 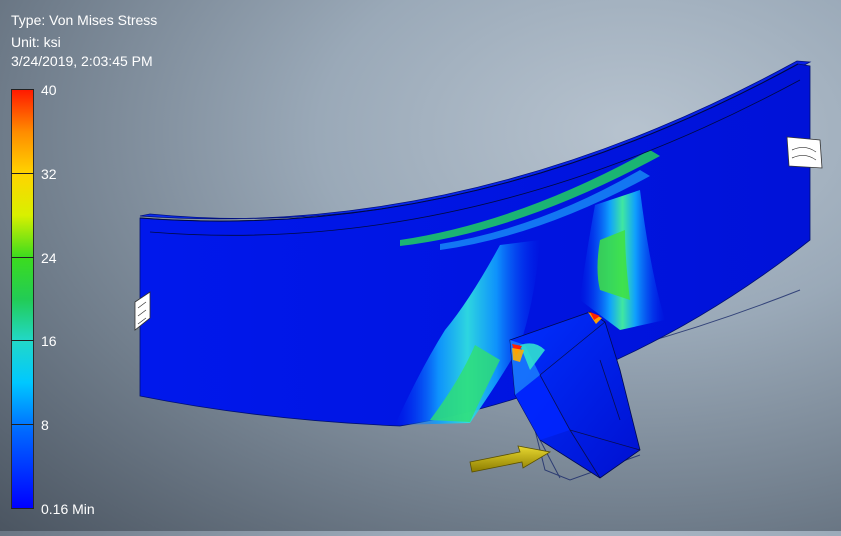 What do you see at coordinates (49, 258) in the screenshot?
I see `legend-tick-label: 24` at bounding box center [49, 258].